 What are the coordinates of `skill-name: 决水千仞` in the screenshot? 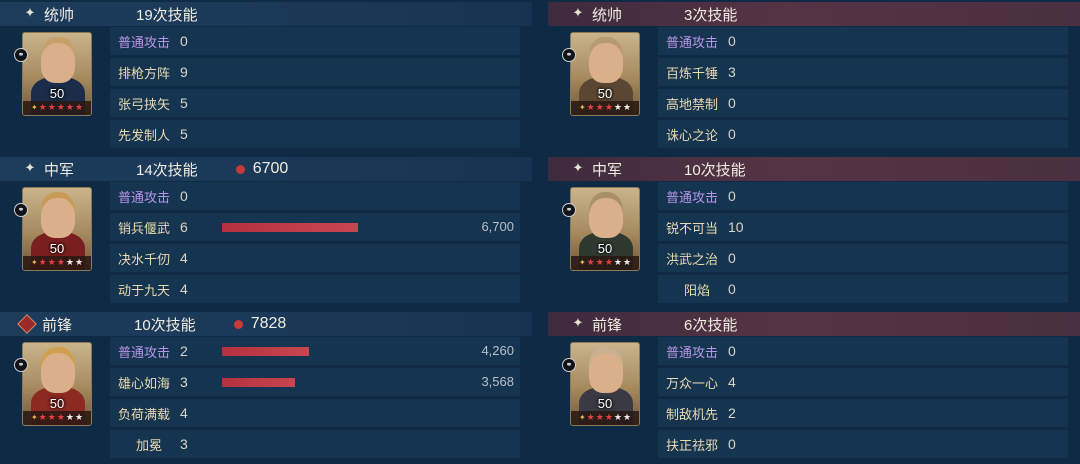 It's located at (144, 259).